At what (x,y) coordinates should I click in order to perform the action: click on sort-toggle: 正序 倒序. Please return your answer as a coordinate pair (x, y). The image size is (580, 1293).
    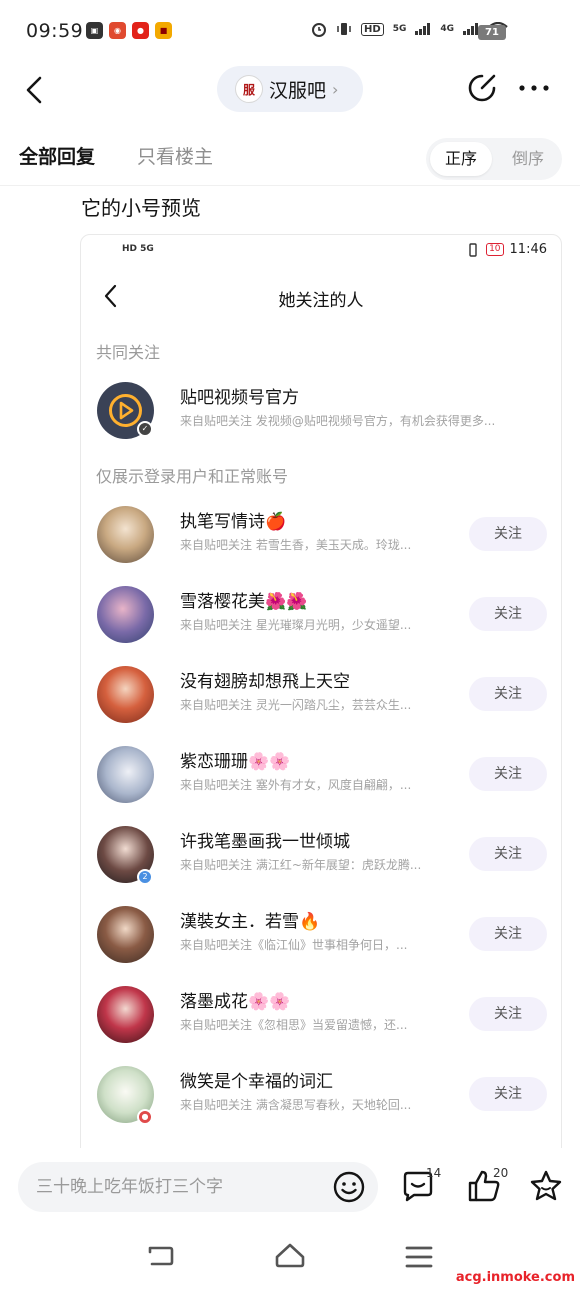
    Looking at the image, I should click on (494, 159).